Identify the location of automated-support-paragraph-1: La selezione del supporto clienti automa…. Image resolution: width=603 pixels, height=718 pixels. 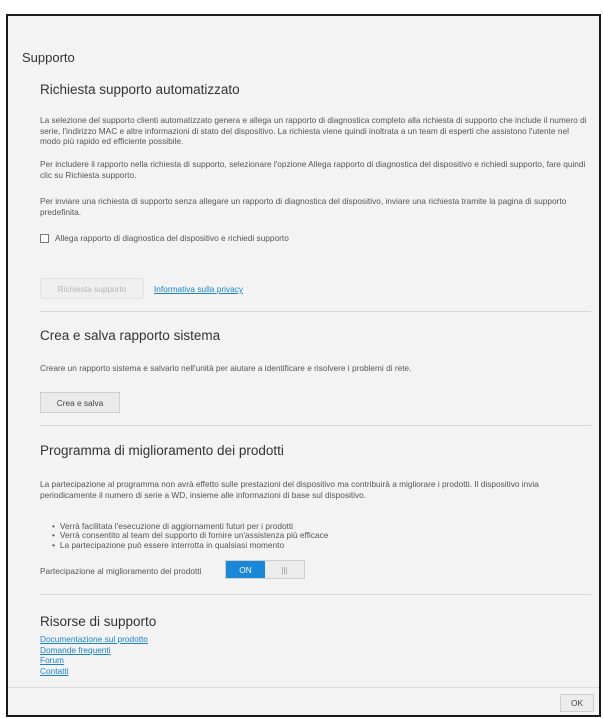
(313, 131).